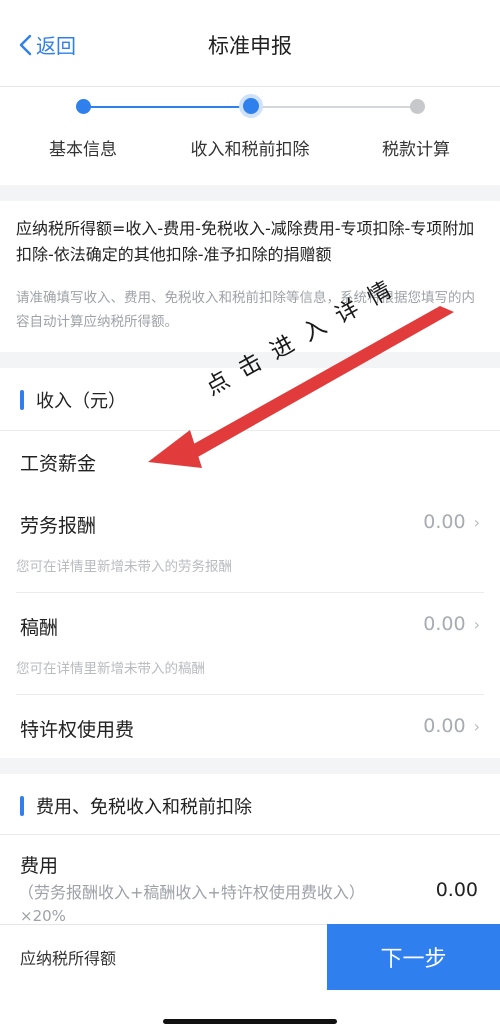 The image size is (500, 1035). Describe the element at coordinates (250, 1021) in the screenshot. I see `home-indicator` at that location.